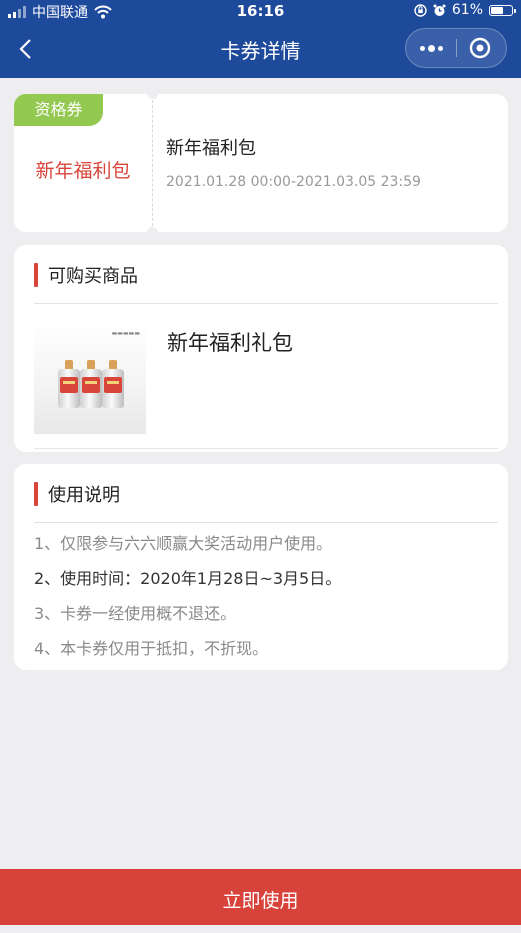  Describe the element at coordinates (260, 897) in the screenshot. I see `use-now-button: 立即使用` at that location.